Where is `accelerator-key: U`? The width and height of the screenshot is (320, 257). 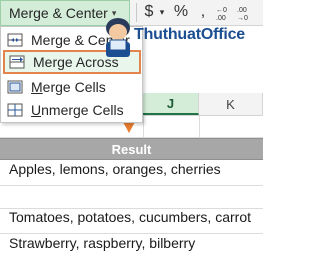
accelerator-key: U is located at coordinates (36, 110).